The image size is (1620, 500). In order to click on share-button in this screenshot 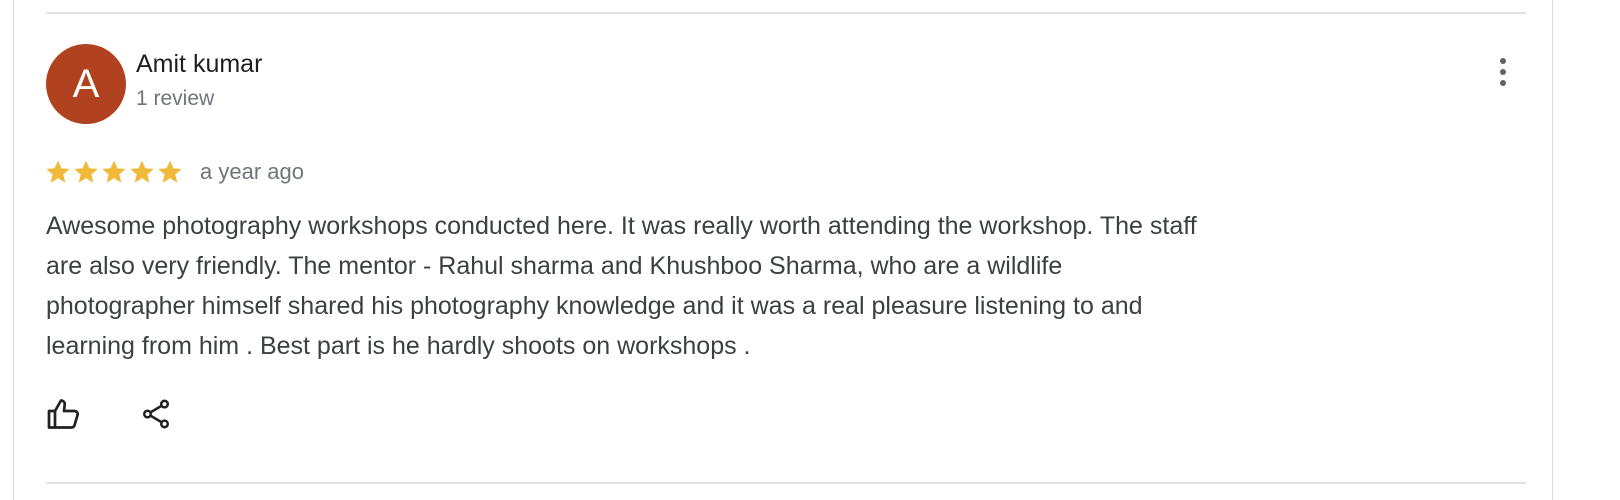, I will do `click(156, 414)`.